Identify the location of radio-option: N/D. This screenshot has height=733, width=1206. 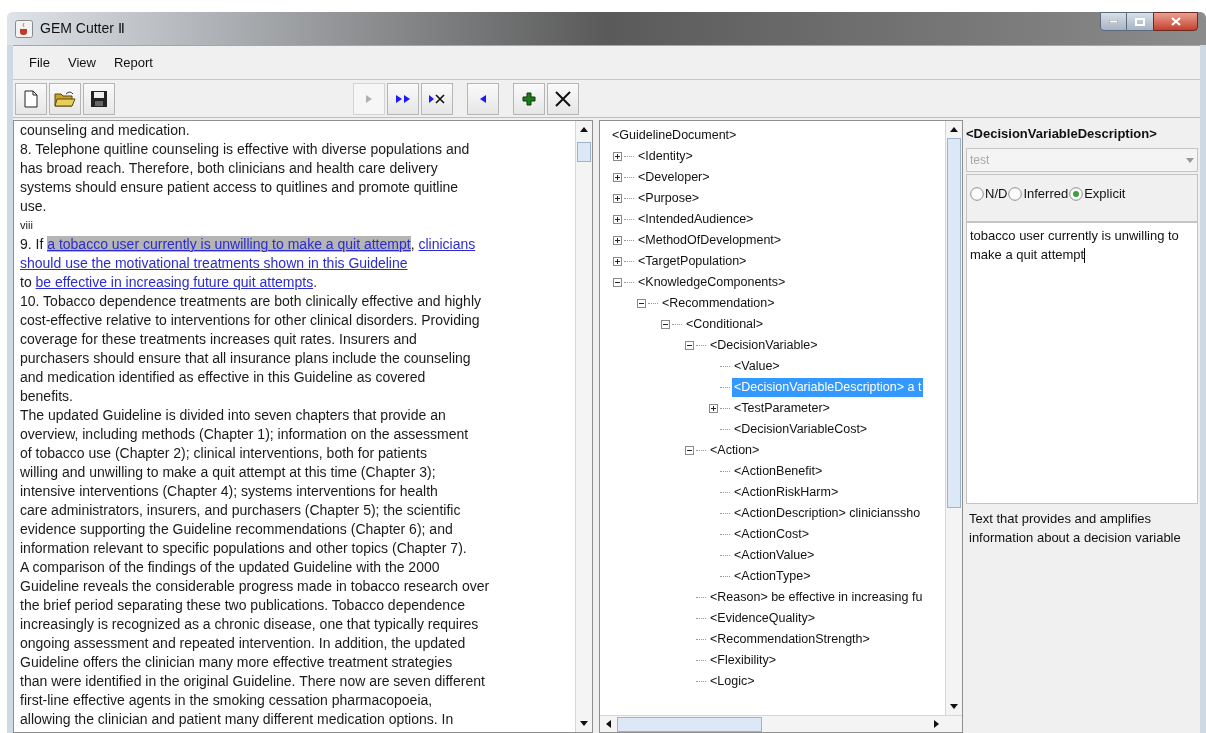
(989, 194).